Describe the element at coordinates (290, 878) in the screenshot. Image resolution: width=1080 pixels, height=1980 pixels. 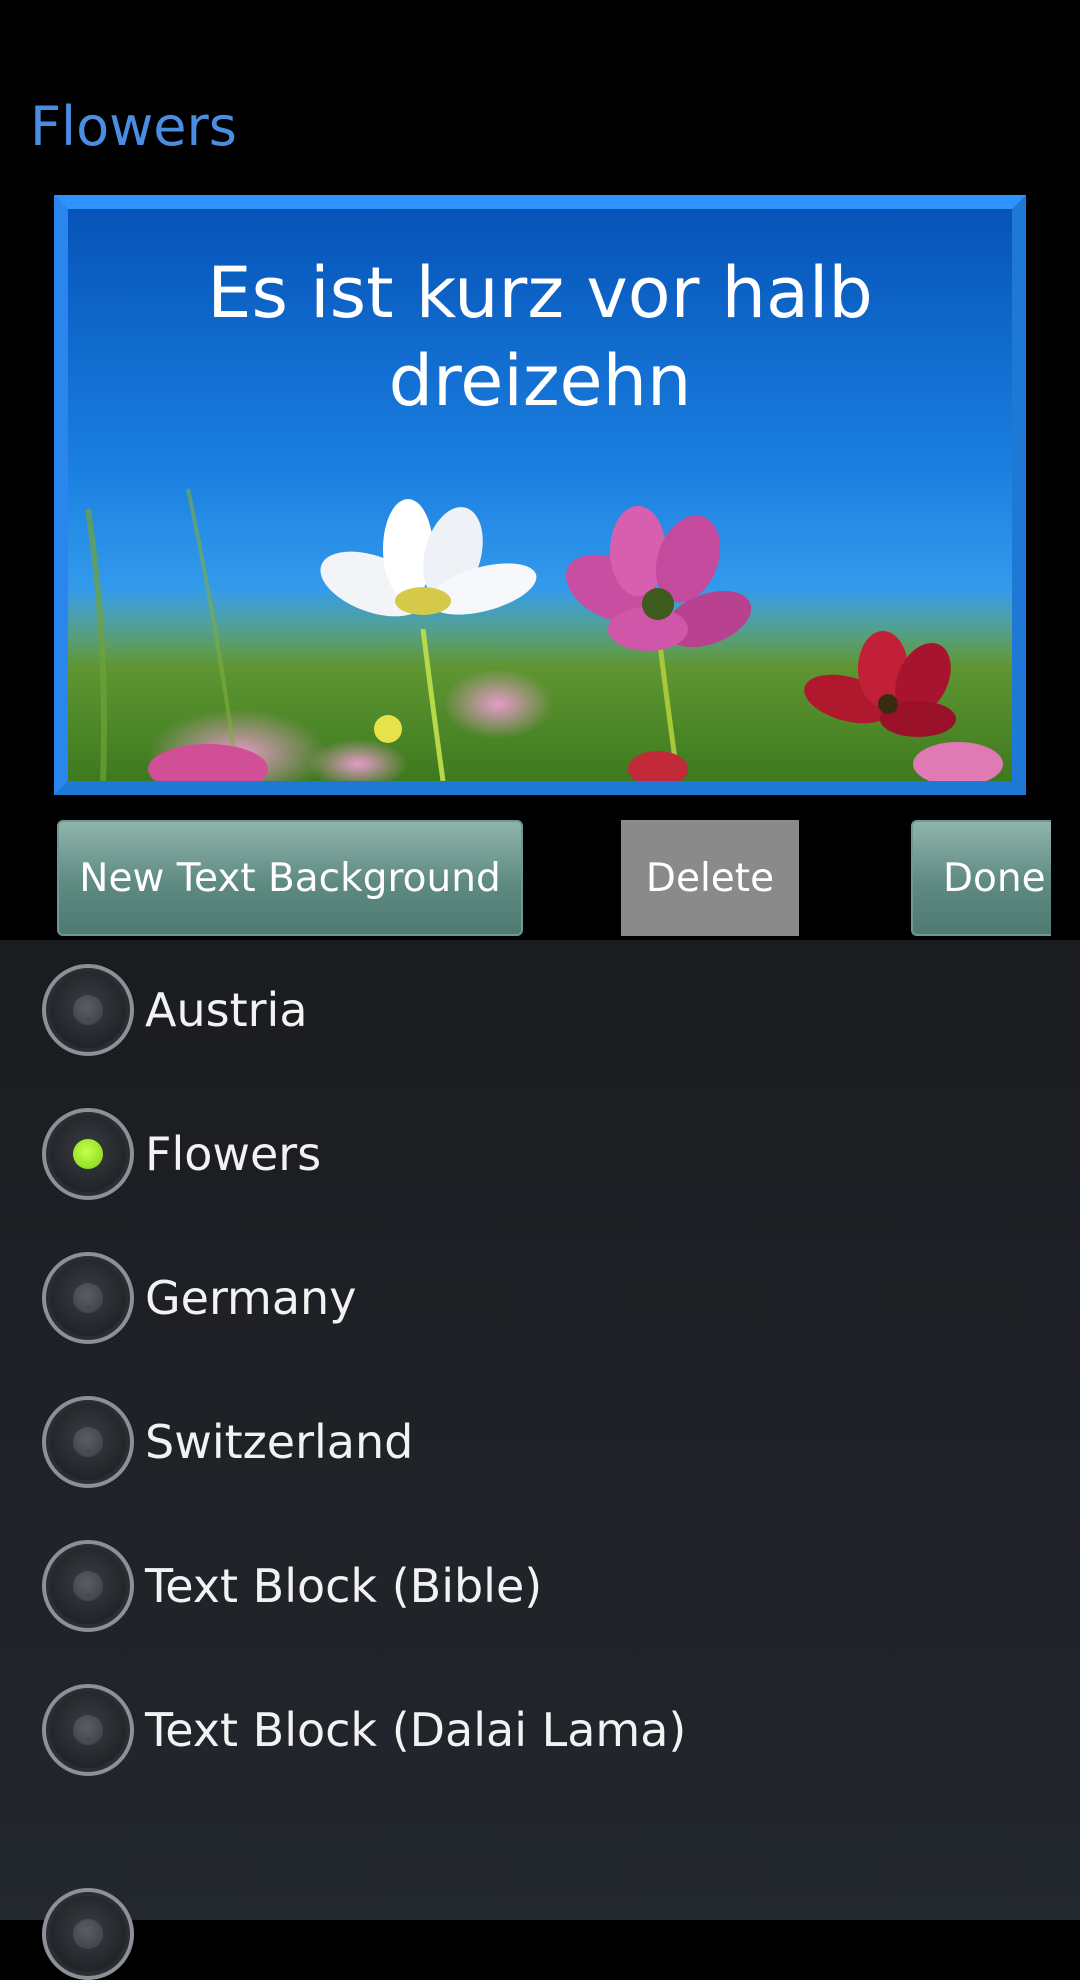
I see `new-text-background-button: New Text Background` at that location.